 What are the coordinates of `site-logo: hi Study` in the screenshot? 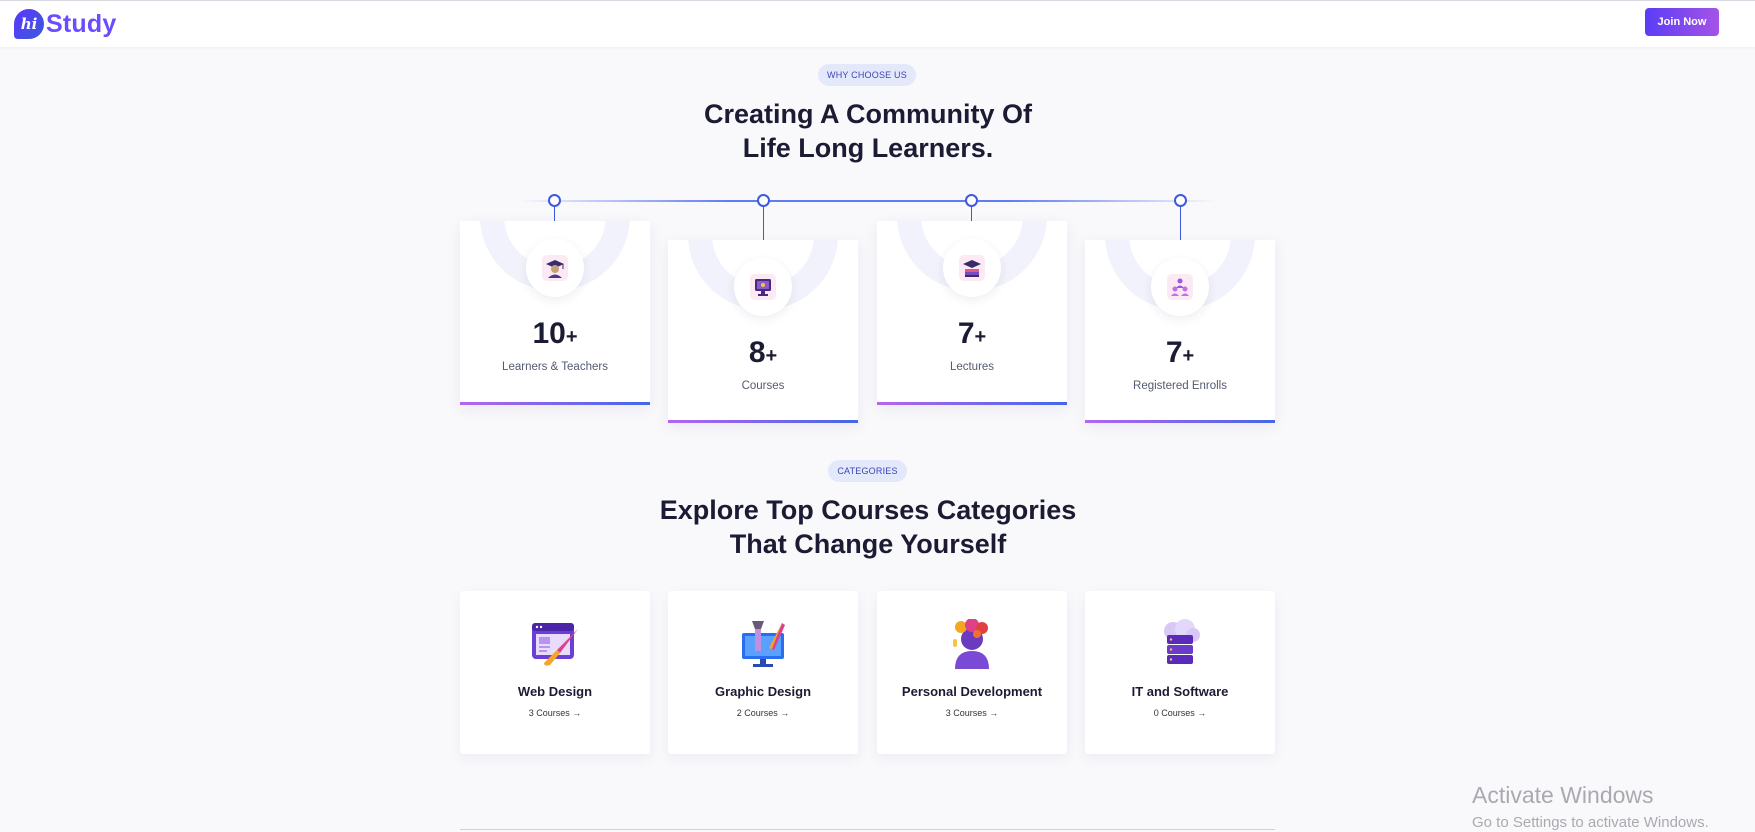 It's located at (65, 24).